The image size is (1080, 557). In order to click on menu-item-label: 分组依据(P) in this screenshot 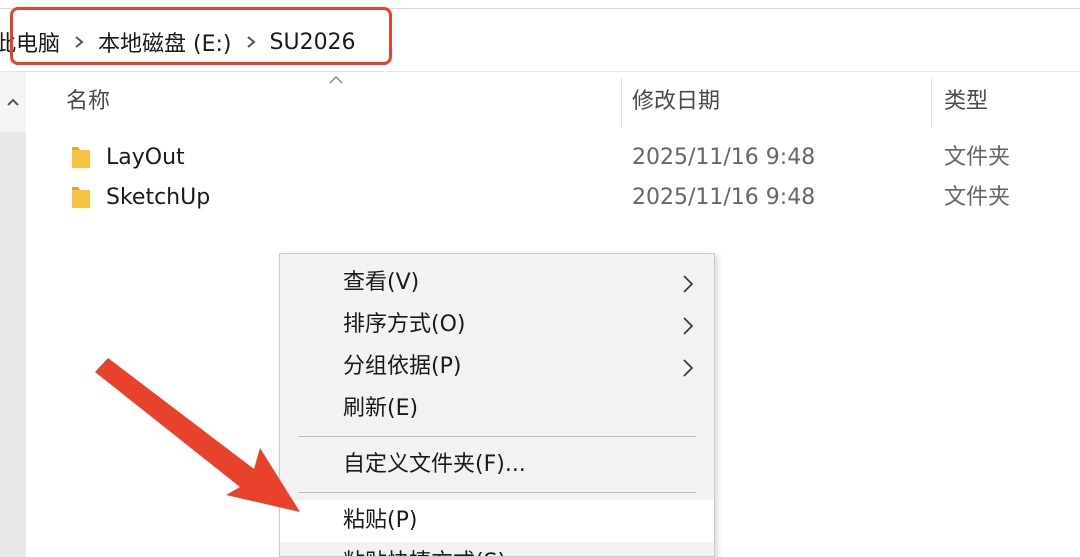, I will do `click(402, 366)`.